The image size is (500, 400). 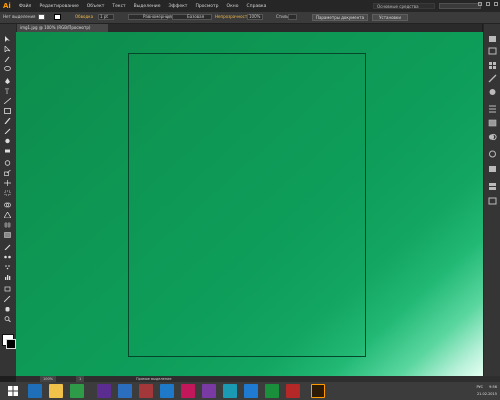 I want to click on document-setup-button: Параметры документа, so click(x=340, y=17).